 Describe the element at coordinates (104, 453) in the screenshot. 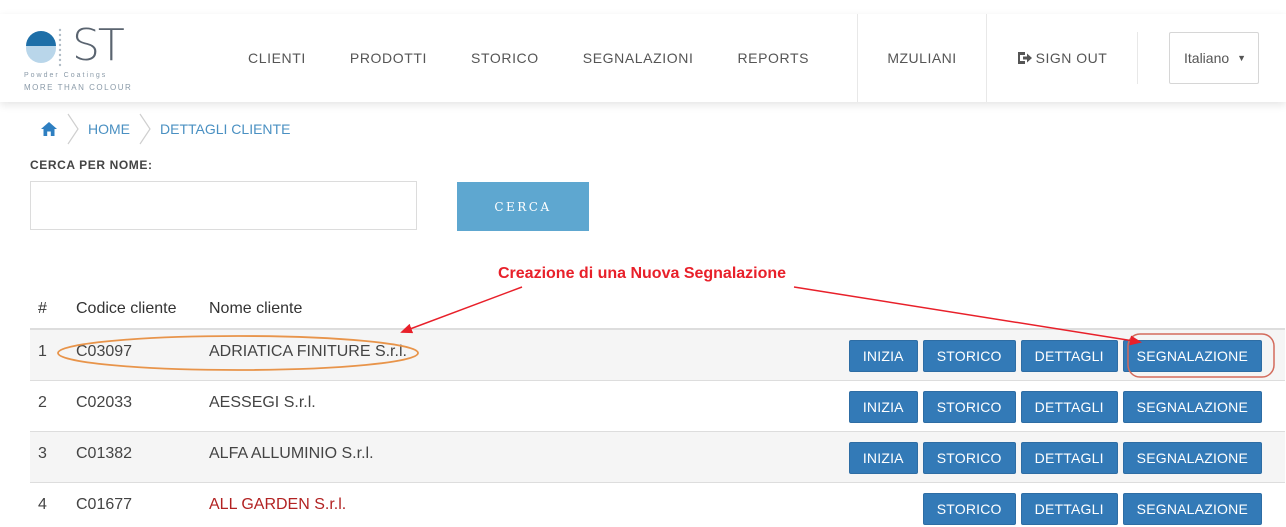

I see `client-code: C01382` at that location.